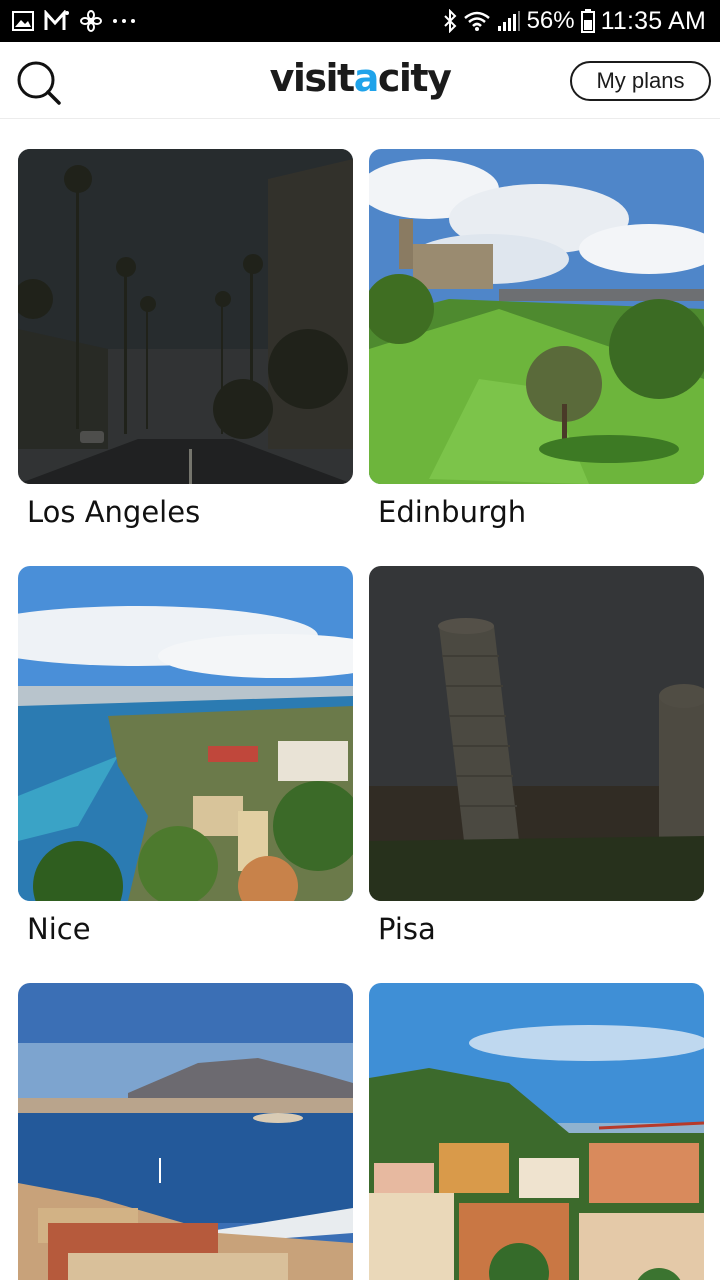 This screenshot has height=1280, width=720. Describe the element at coordinates (366, 78) in the screenshot. I see `logo-accent: a` at that location.